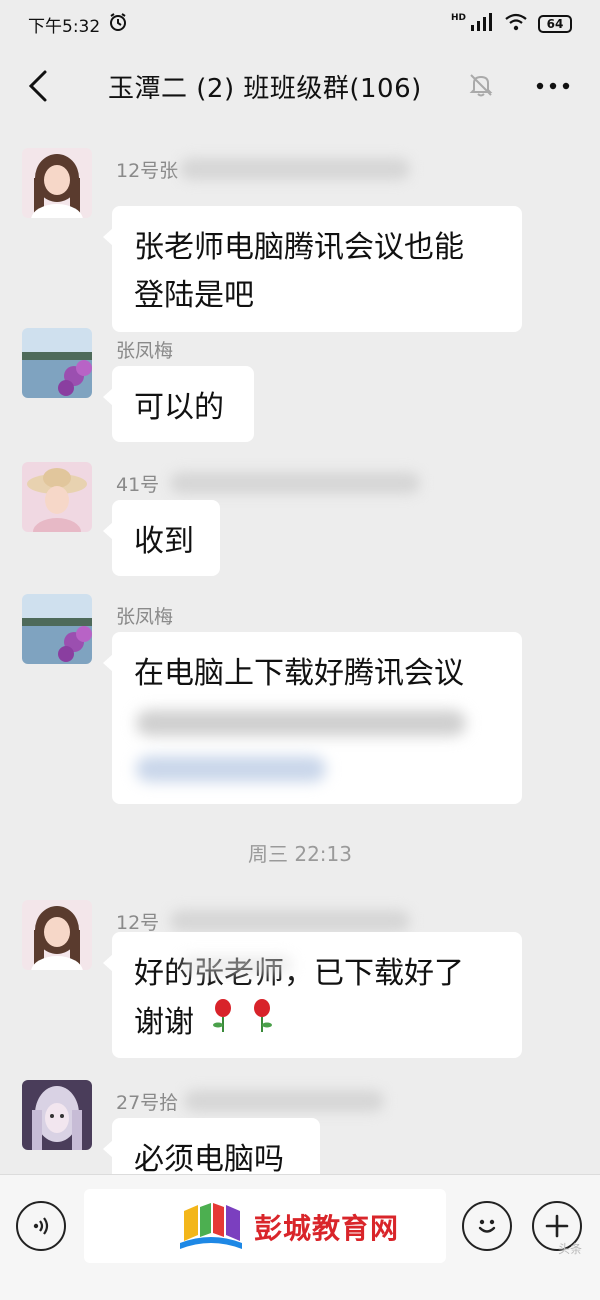 The width and height of the screenshot is (600, 1300). Describe the element at coordinates (569, 1249) in the screenshot. I see `watermark: 头条` at that location.